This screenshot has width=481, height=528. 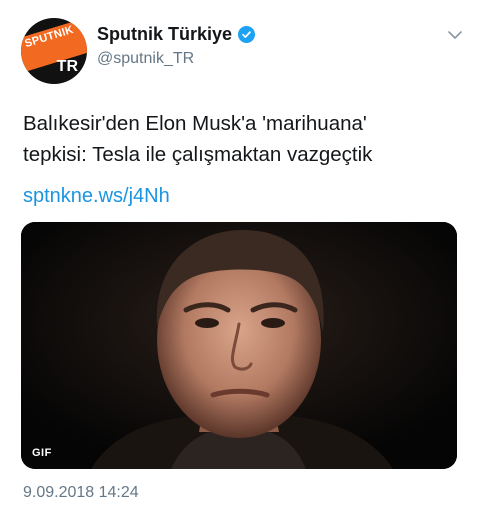 What do you see at coordinates (145, 59) in the screenshot?
I see `author-handle: @sputnik_TR` at bounding box center [145, 59].